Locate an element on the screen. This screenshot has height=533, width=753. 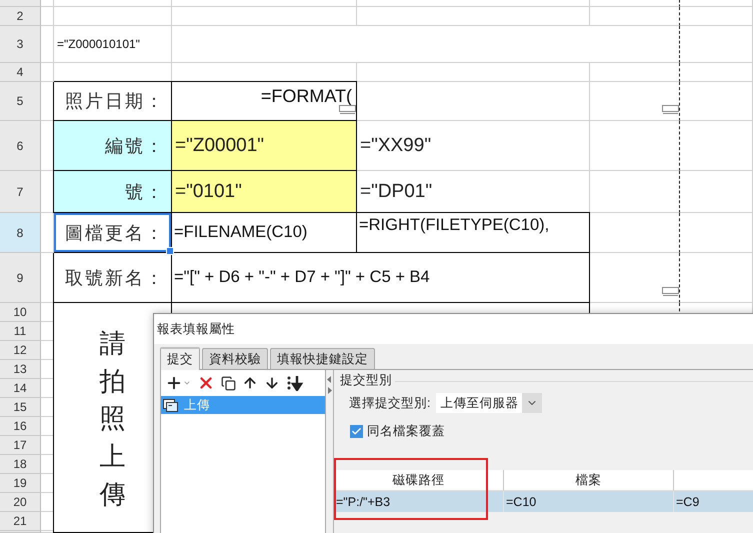
cell-text: ="Z00001" is located at coordinates (219, 145).